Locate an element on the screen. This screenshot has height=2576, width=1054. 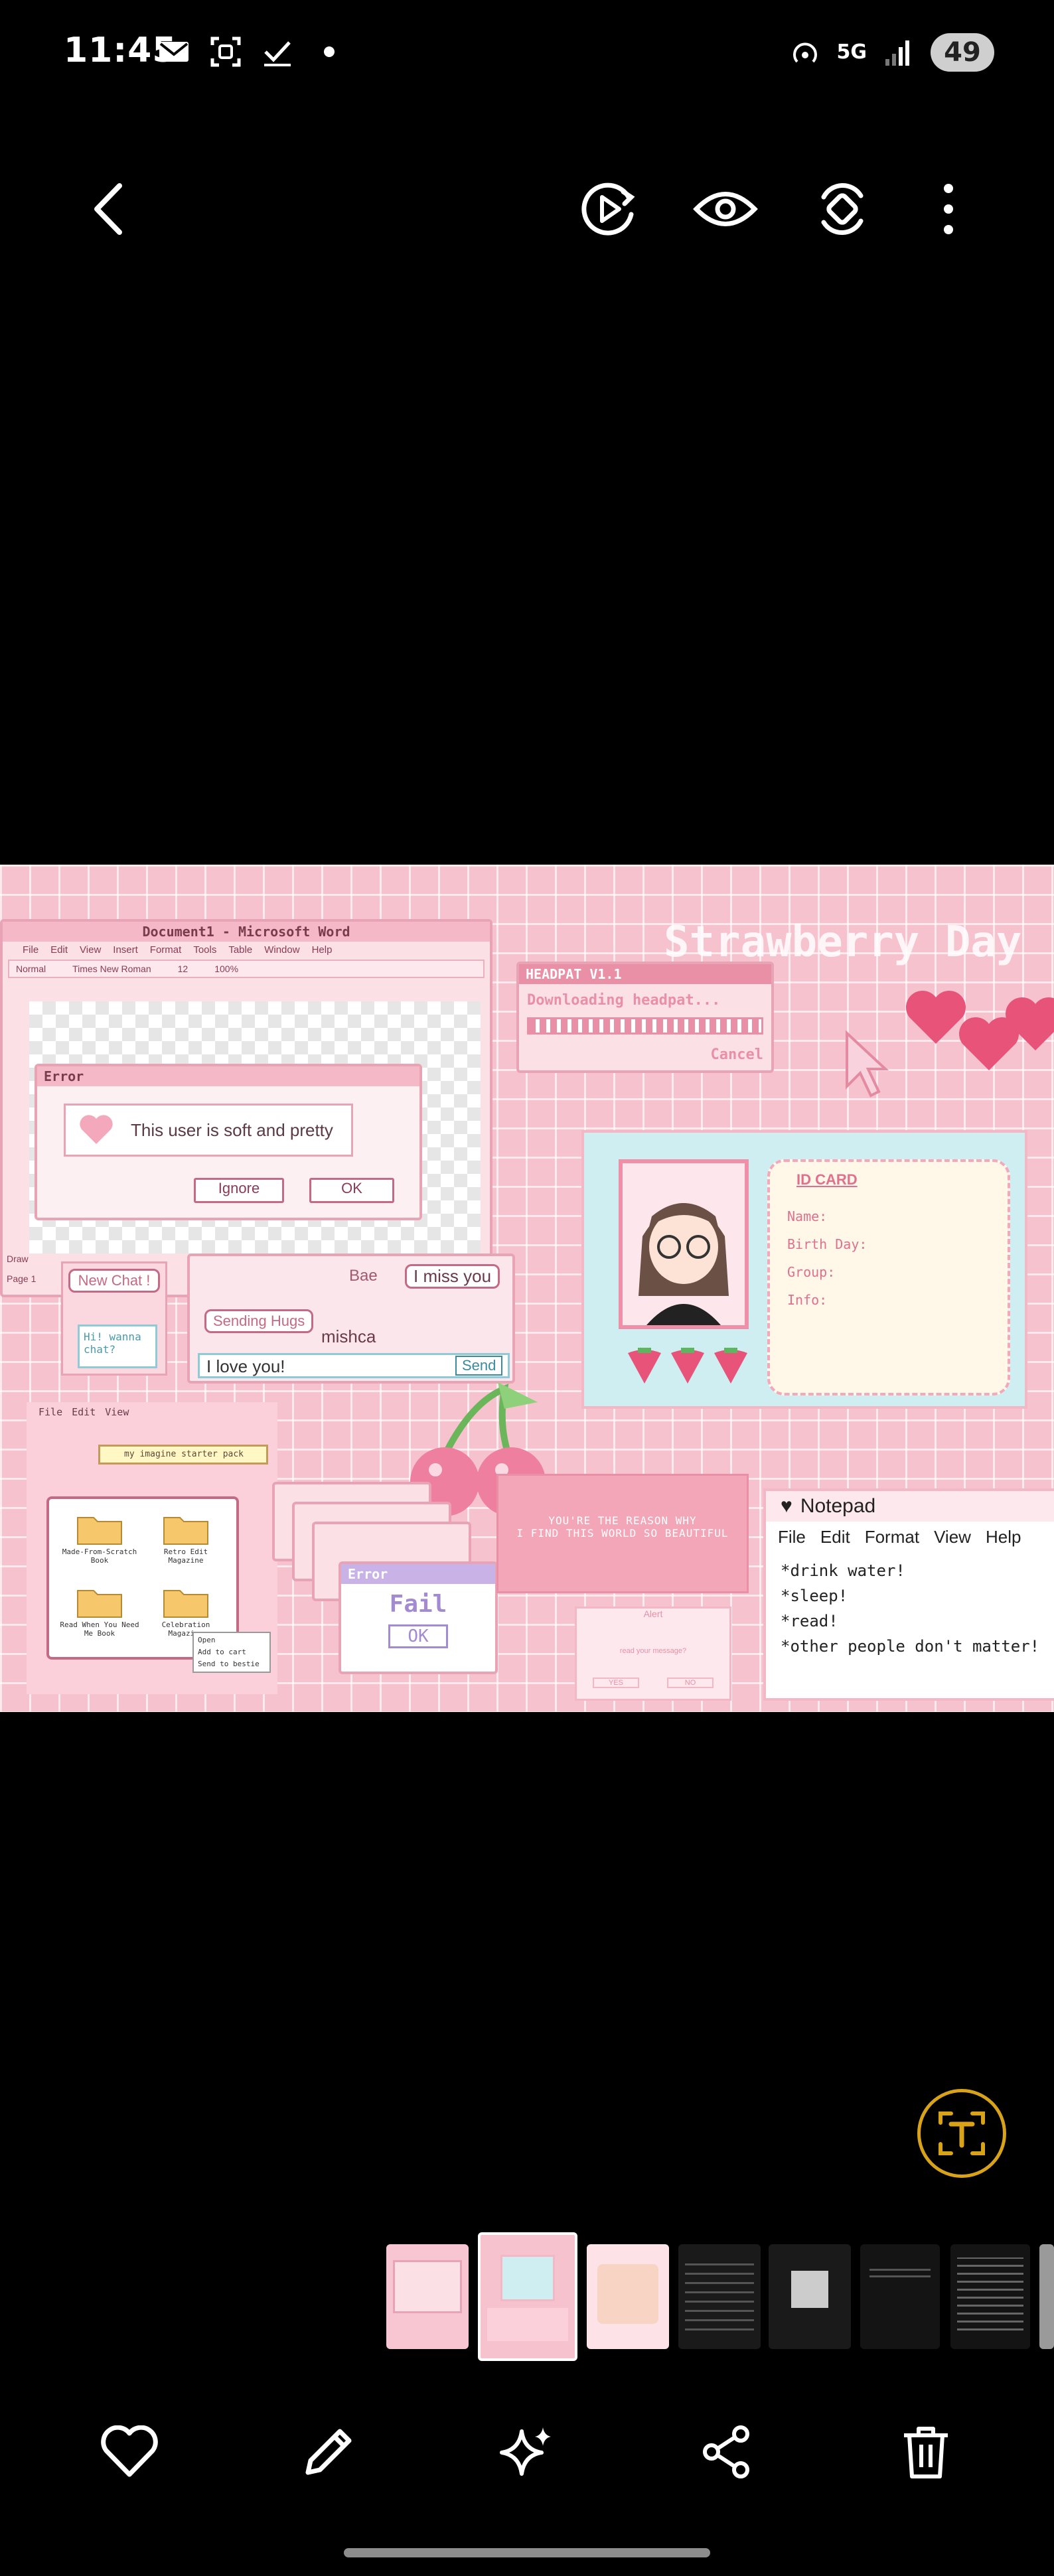
ai-edit-button is located at coordinates (527, 2452).